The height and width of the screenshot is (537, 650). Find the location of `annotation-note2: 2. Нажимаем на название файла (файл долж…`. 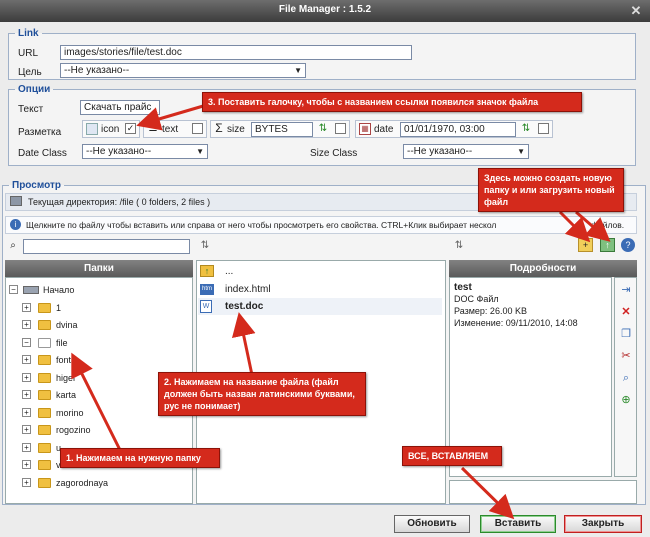

annotation-note2: 2. Нажимаем на название файла (файл долж… is located at coordinates (262, 394).